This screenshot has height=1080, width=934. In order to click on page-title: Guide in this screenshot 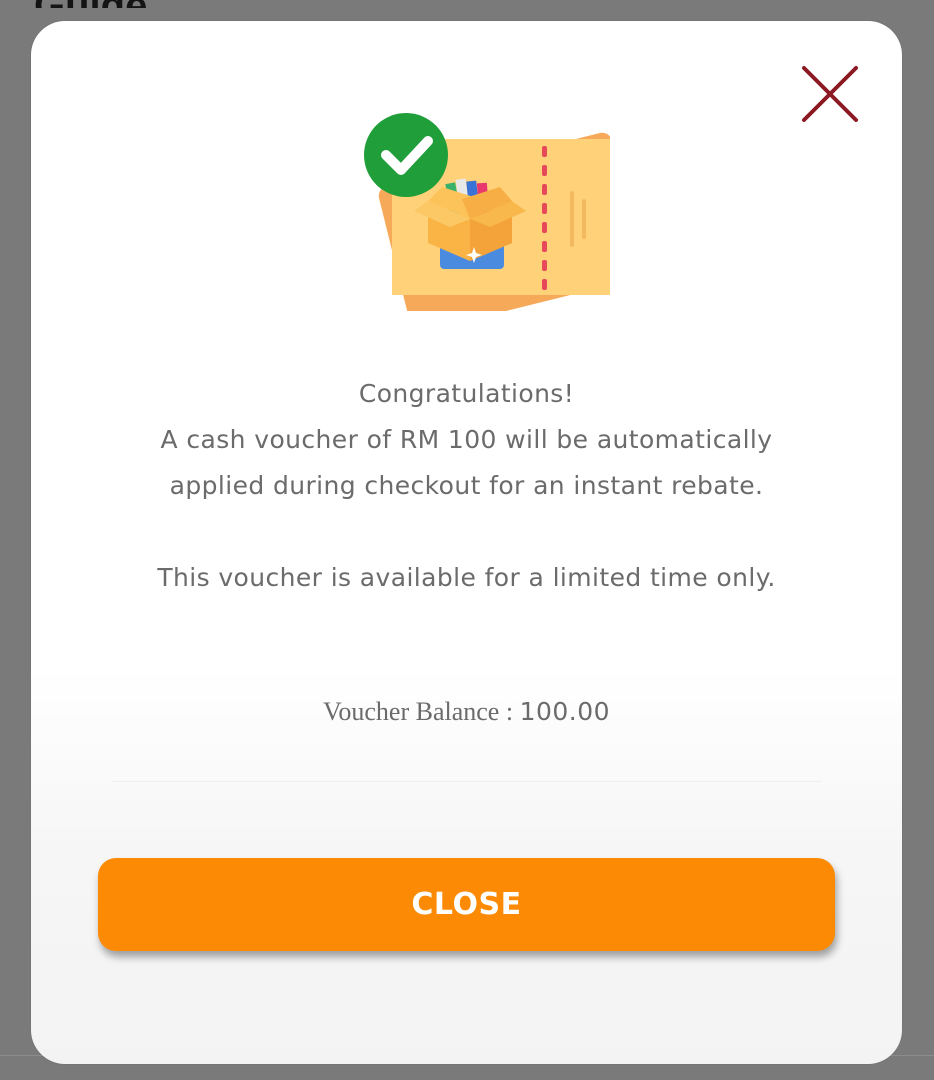, I will do `click(90, 4)`.